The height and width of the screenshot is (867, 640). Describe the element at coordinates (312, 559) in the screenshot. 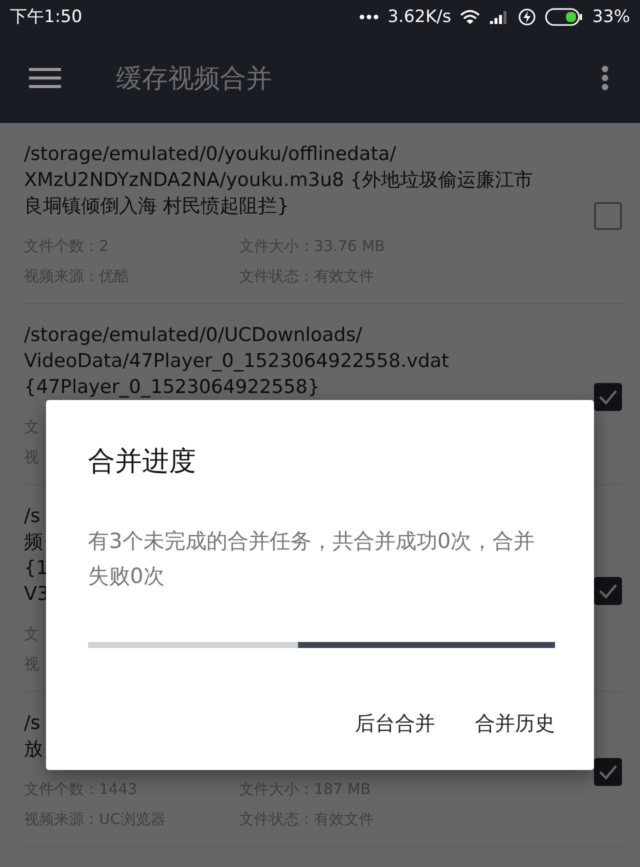

I see `dialog-message: 有3个未完成的合并任务，共合并成功0次，合并失败0次` at that location.